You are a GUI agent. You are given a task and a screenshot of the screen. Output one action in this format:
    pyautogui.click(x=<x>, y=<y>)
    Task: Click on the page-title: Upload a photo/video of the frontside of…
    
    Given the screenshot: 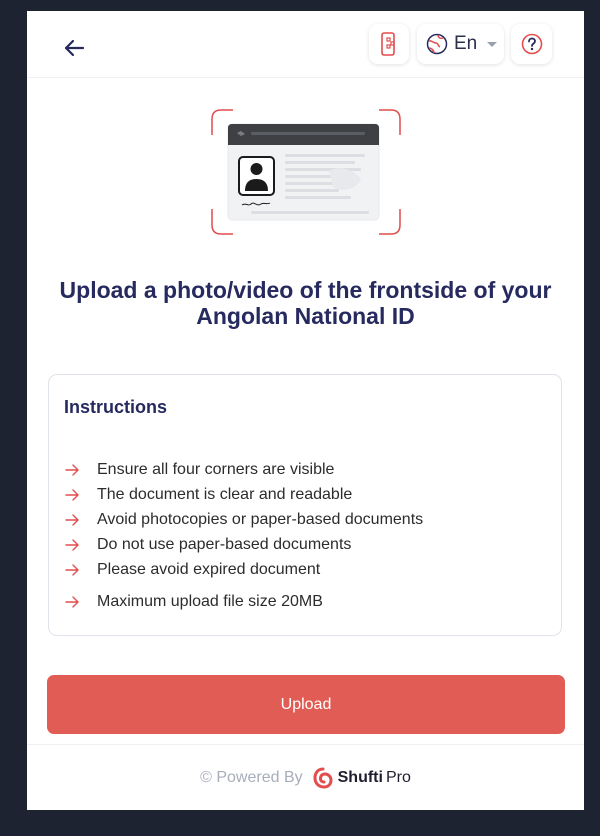 What is the action you would take?
    pyautogui.click(x=305, y=303)
    